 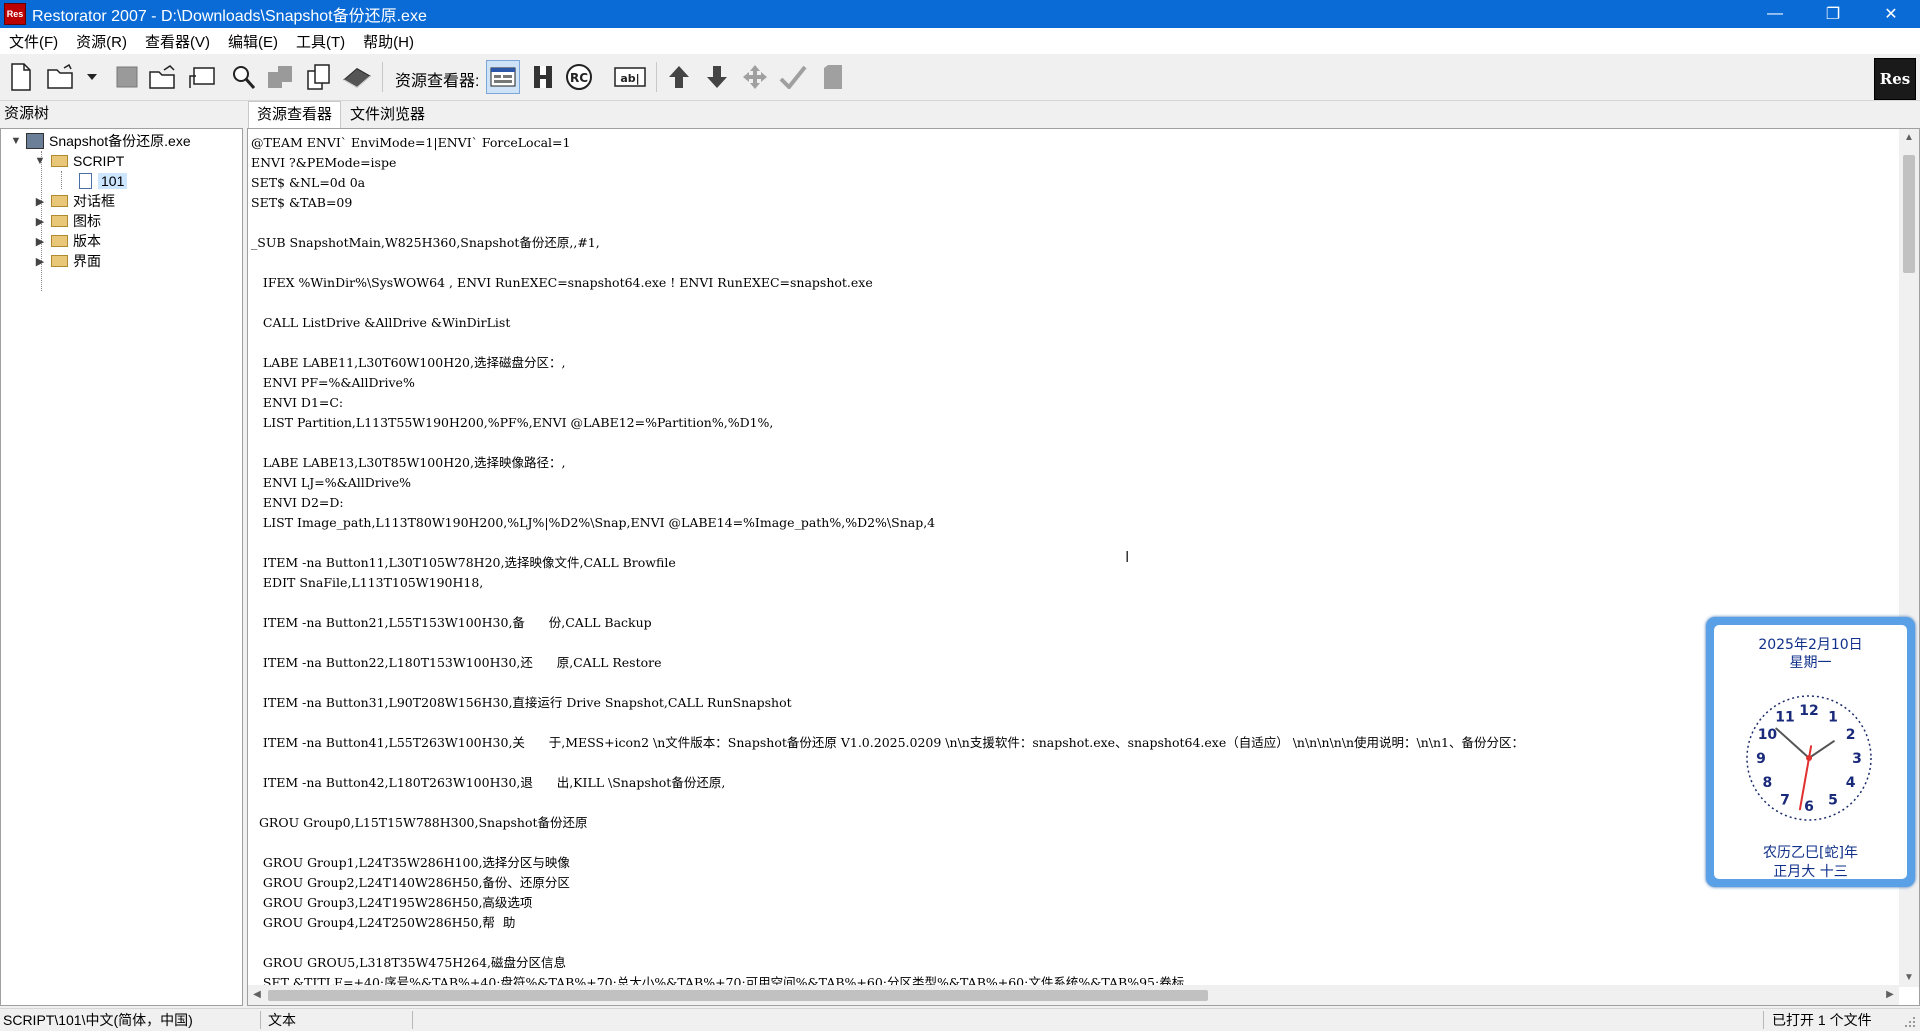 What do you see at coordinates (79, 161) in the screenshot?
I see `tree-item-script: ▼ SCRIPT` at bounding box center [79, 161].